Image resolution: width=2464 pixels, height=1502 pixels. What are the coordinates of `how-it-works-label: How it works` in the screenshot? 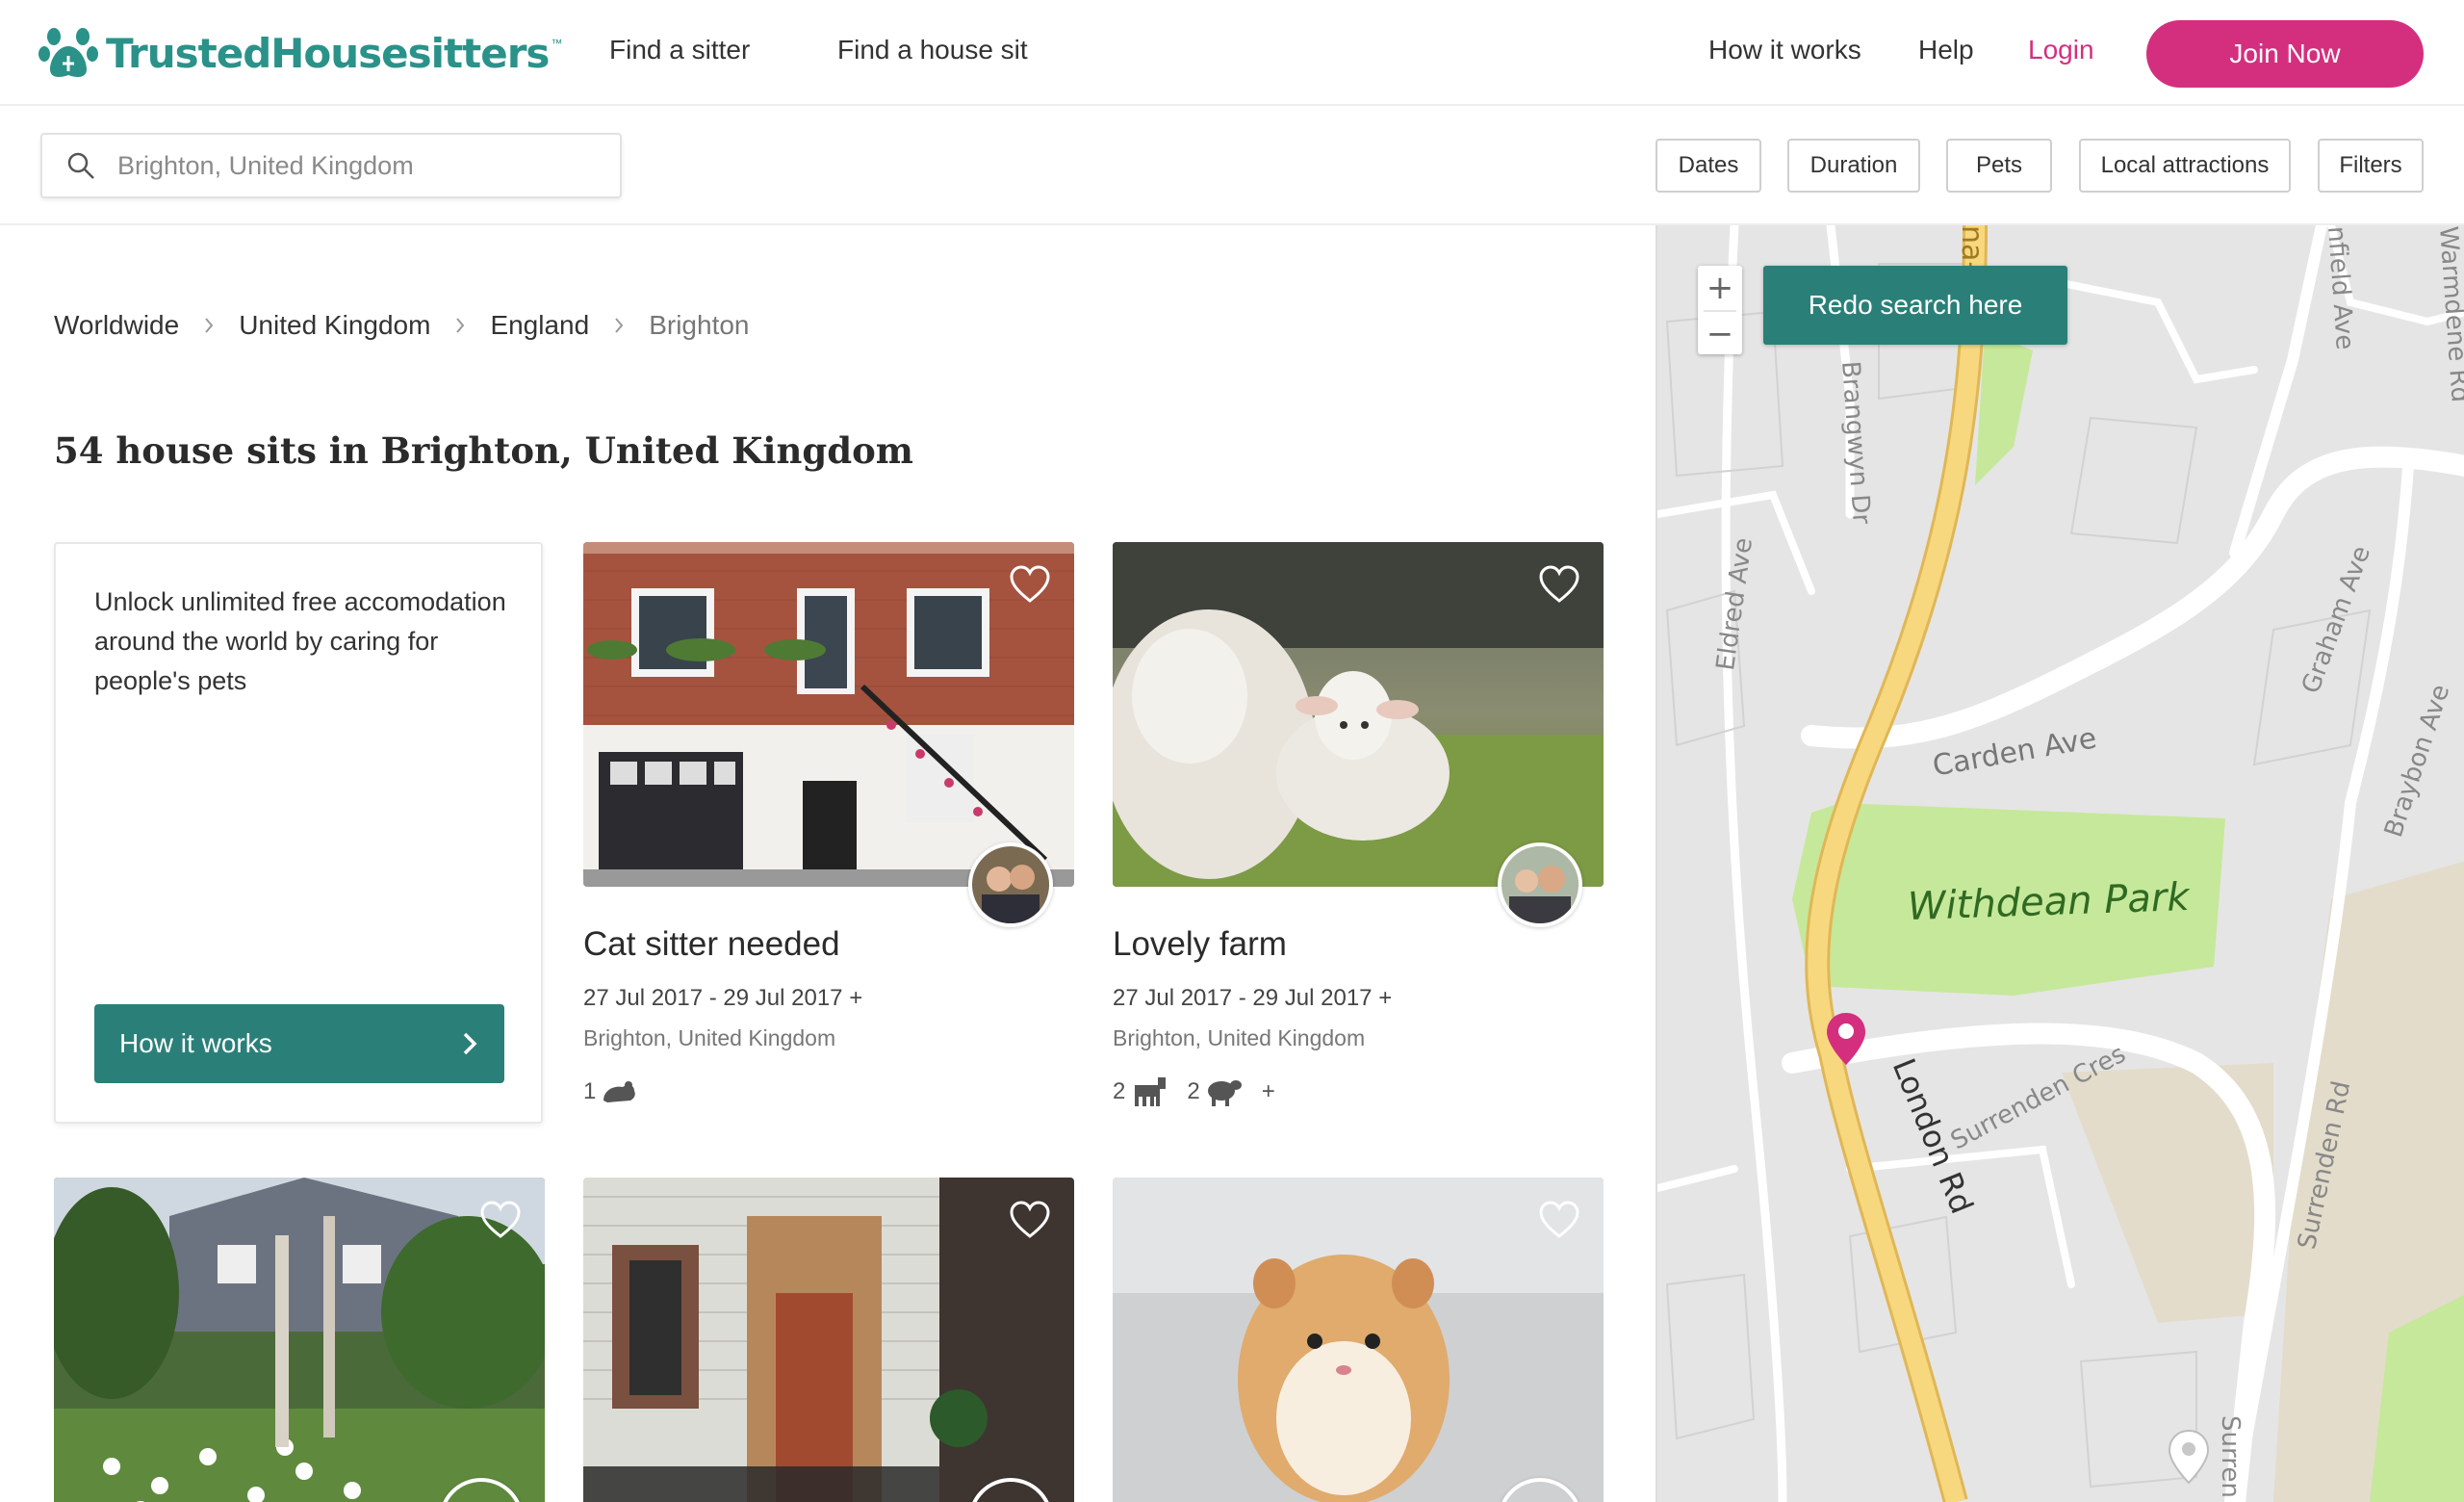 It's located at (195, 1043).